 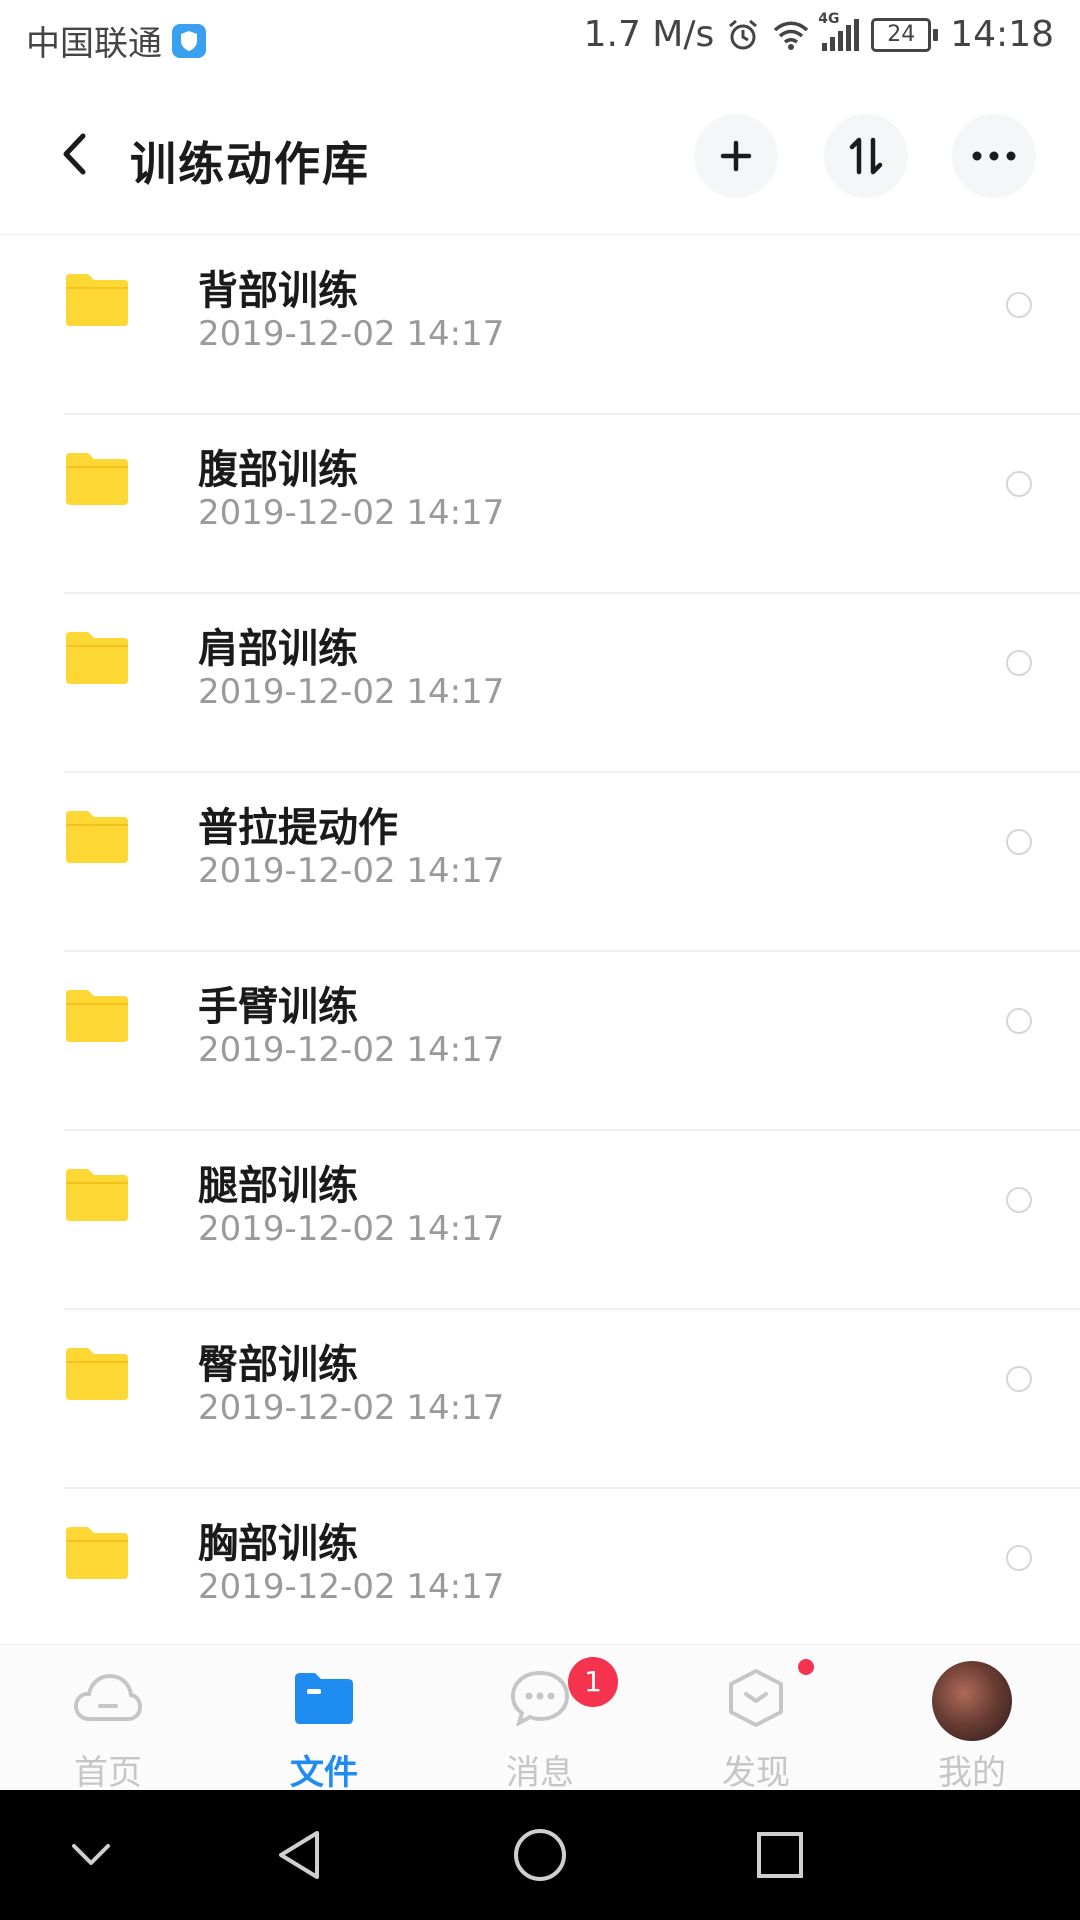 I want to click on folder-name: 肩部训练, so click(x=278, y=649).